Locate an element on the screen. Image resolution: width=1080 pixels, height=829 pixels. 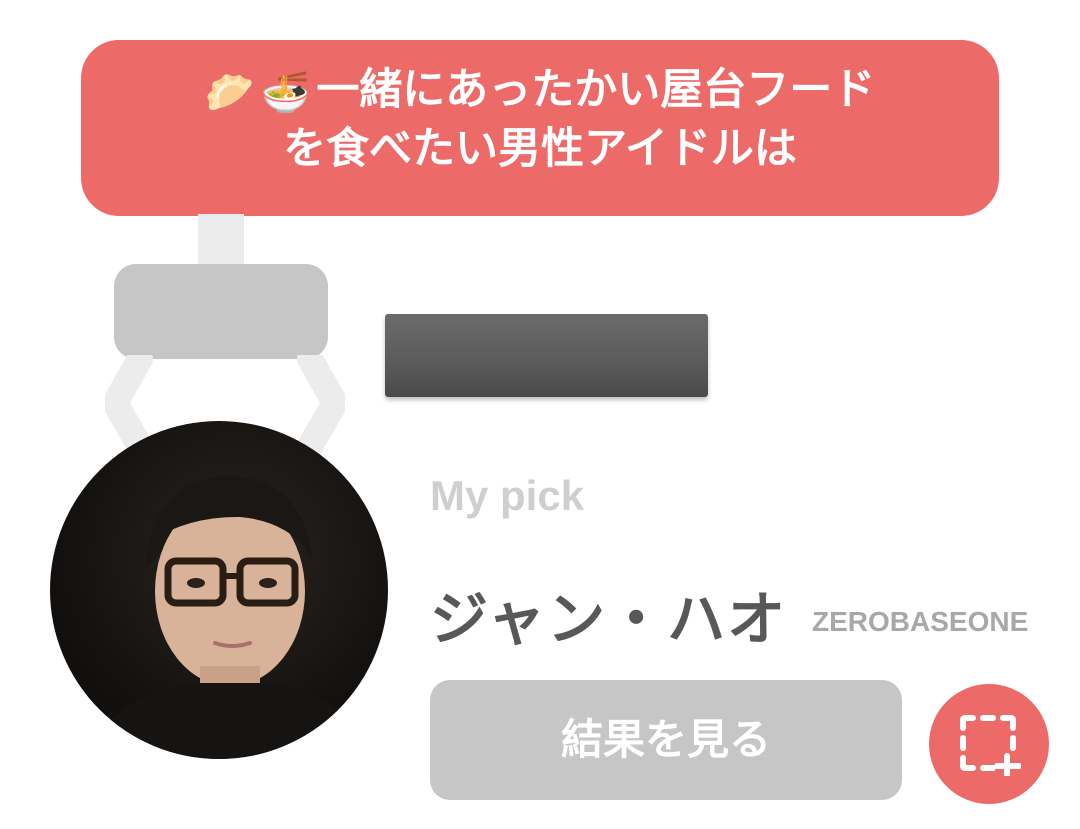
idol-name: ジャン・ハオ is located at coordinates (609, 619).